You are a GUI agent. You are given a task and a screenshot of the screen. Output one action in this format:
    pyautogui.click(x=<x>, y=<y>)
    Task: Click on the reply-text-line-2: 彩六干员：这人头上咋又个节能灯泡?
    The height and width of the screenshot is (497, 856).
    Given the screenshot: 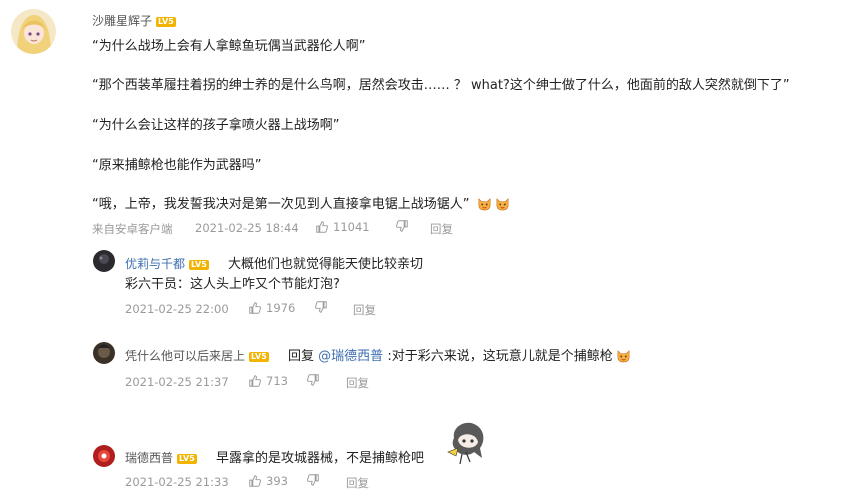 What is the action you would take?
    pyautogui.click(x=232, y=284)
    